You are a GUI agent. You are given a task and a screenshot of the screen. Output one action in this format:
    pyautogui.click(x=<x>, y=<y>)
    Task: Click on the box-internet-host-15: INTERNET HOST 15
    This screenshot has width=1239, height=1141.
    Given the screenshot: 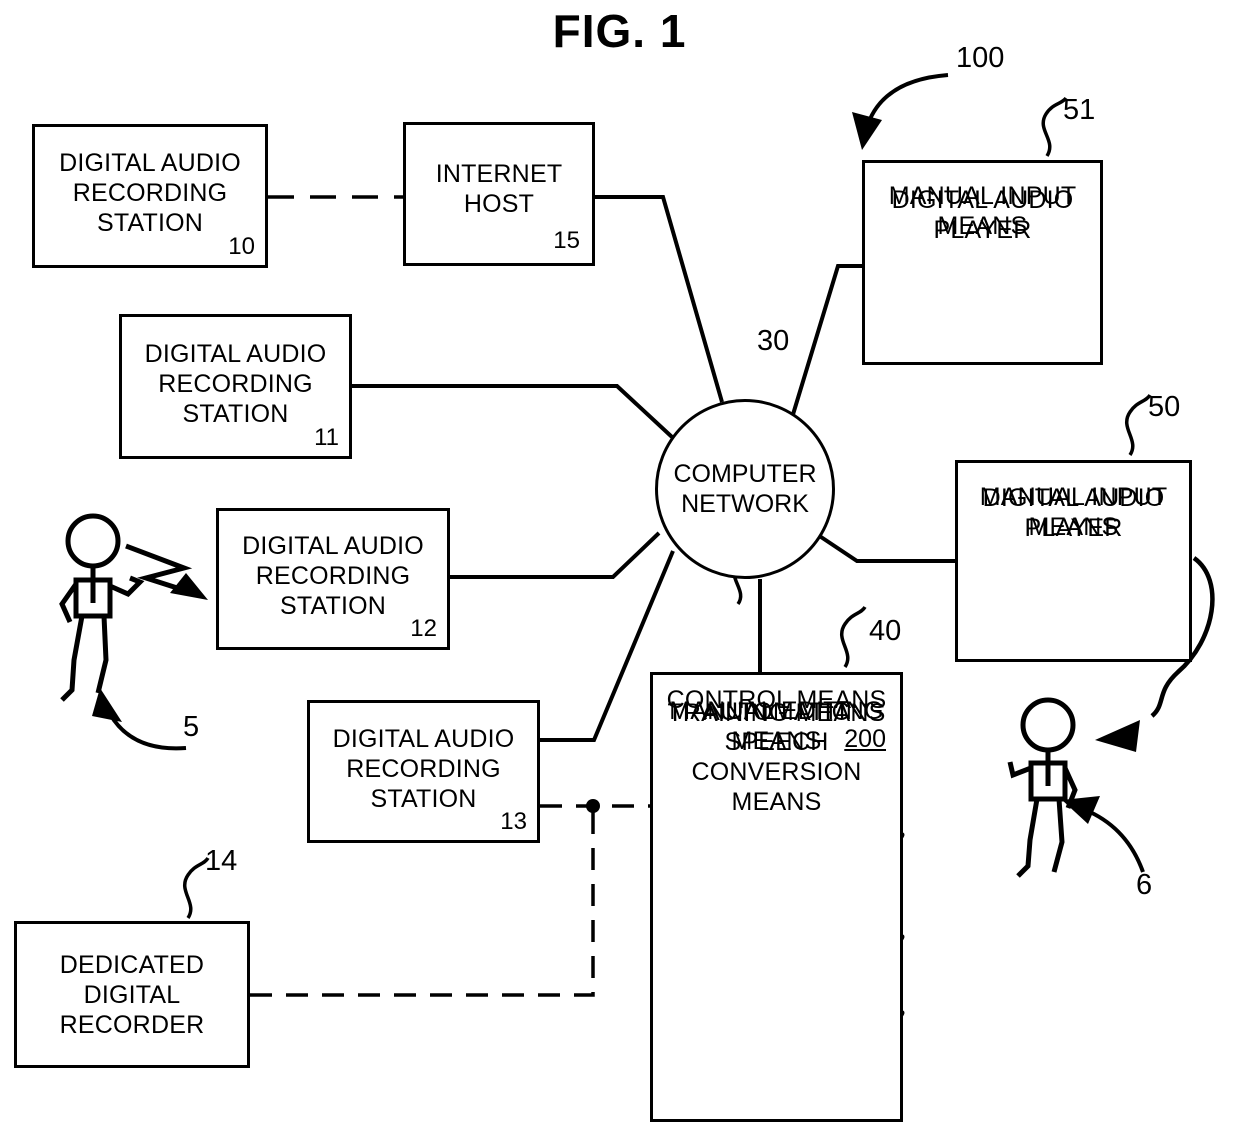 What is the action you would take?
    pyautogui.click(x=499, y=194)
    